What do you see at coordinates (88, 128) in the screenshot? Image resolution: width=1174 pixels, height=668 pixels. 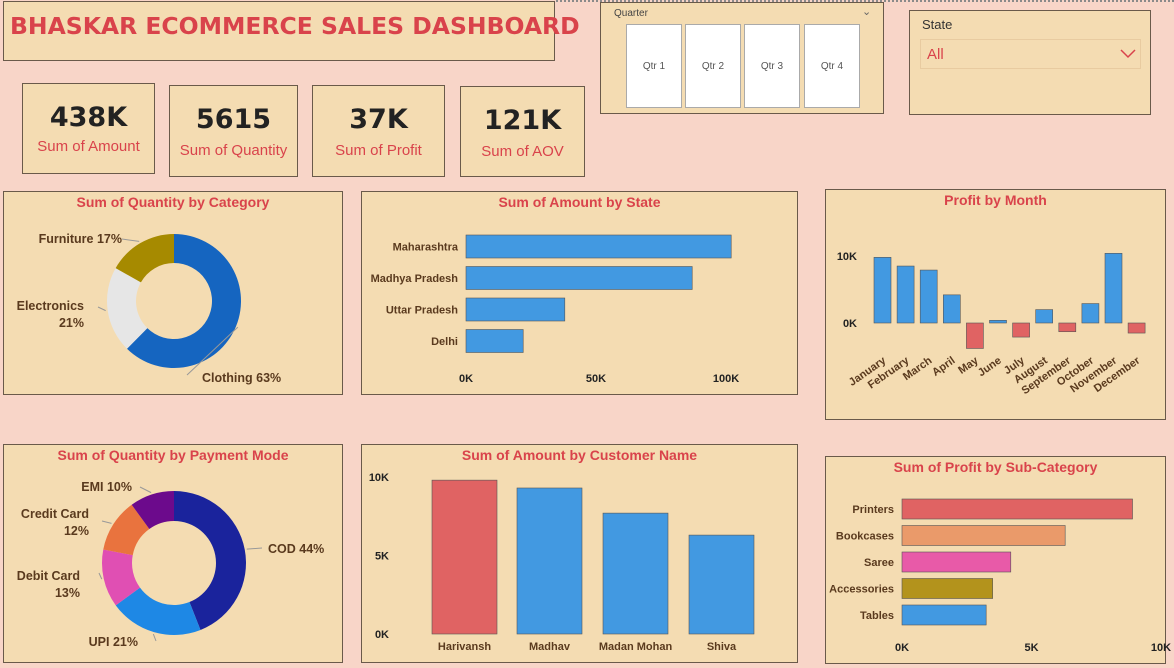 I see `kpi-card-amount: 438K Sum of Amount` at bounding box center [88, 128].